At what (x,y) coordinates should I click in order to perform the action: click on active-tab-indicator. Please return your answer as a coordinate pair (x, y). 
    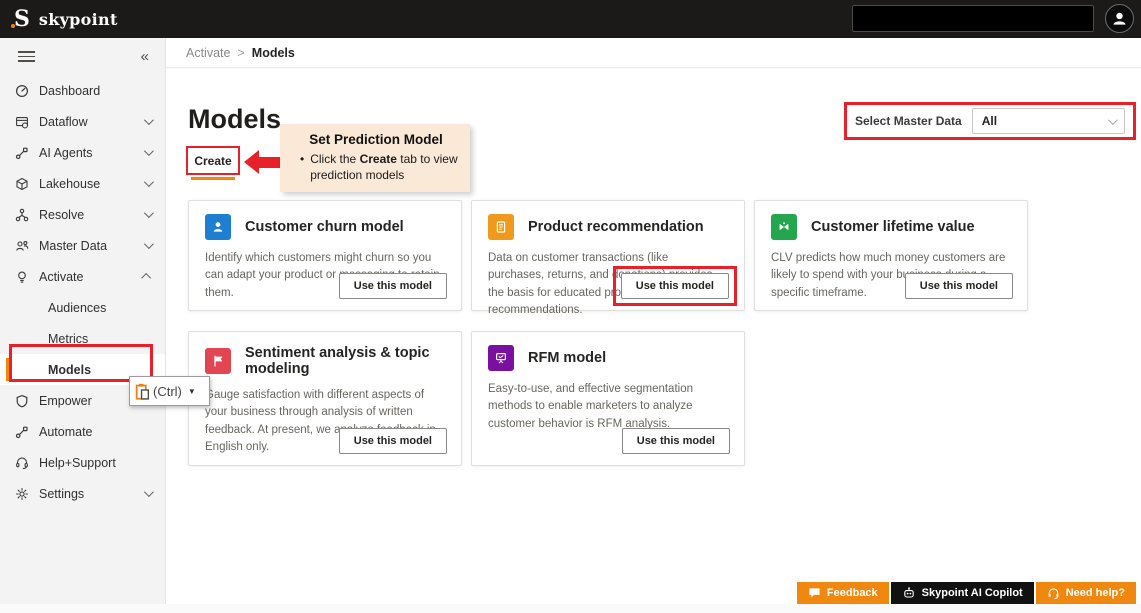
    Looking at the image, I should click on (213, 178).